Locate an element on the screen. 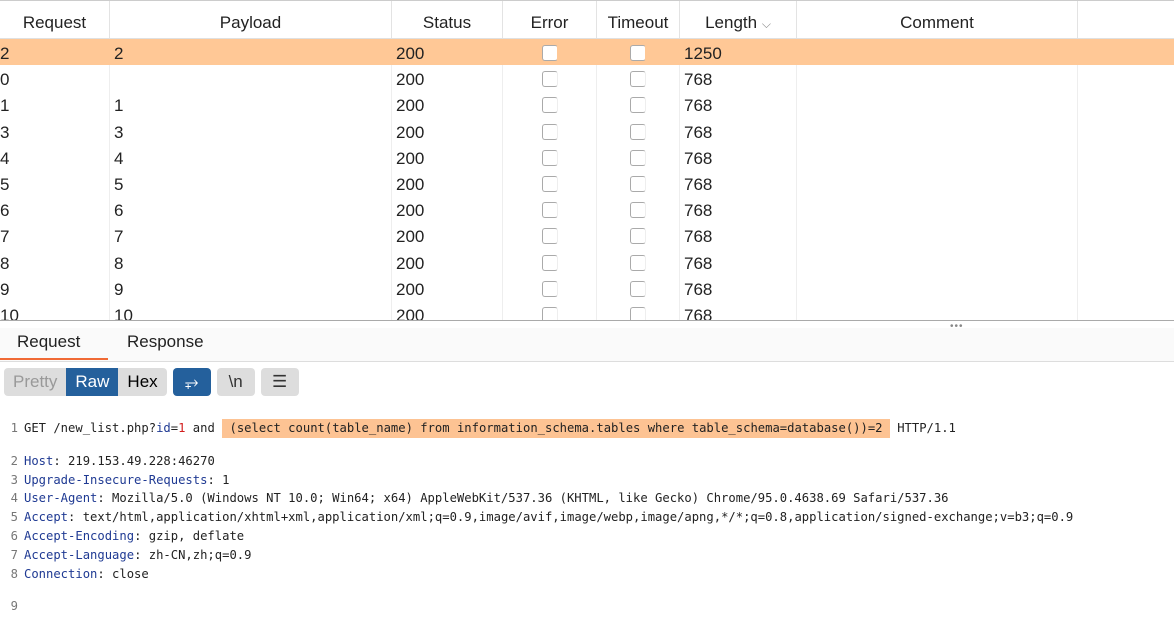 The image size is (1174, 630). request-line: GET /new_list.php? is located at coordinates (90, 428).